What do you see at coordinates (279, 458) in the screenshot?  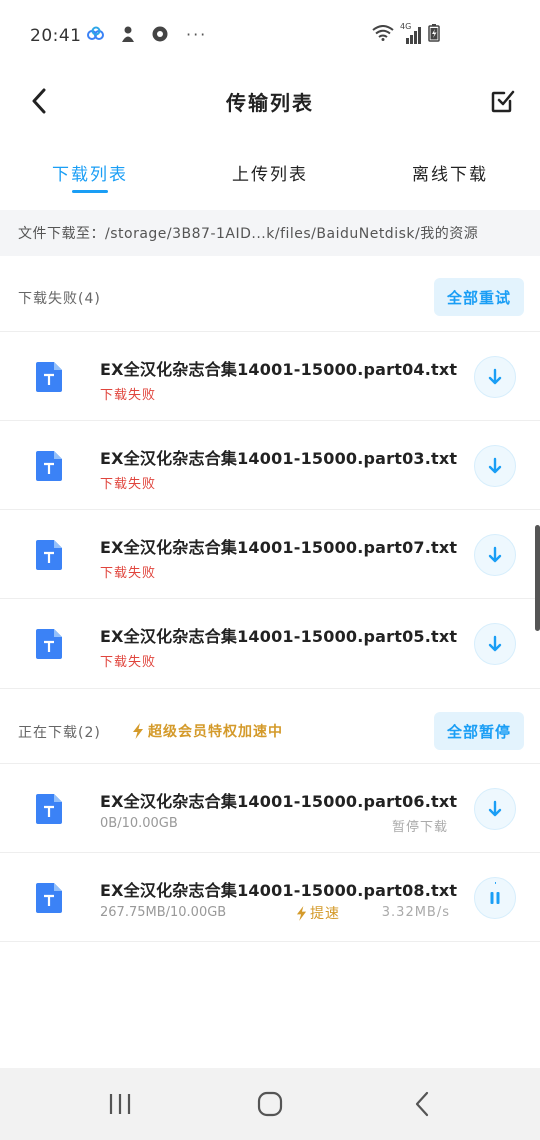 I see `file-name: EX全汉化杂志合集14001-15000.part03.txt` at bounding box center [279, 458].